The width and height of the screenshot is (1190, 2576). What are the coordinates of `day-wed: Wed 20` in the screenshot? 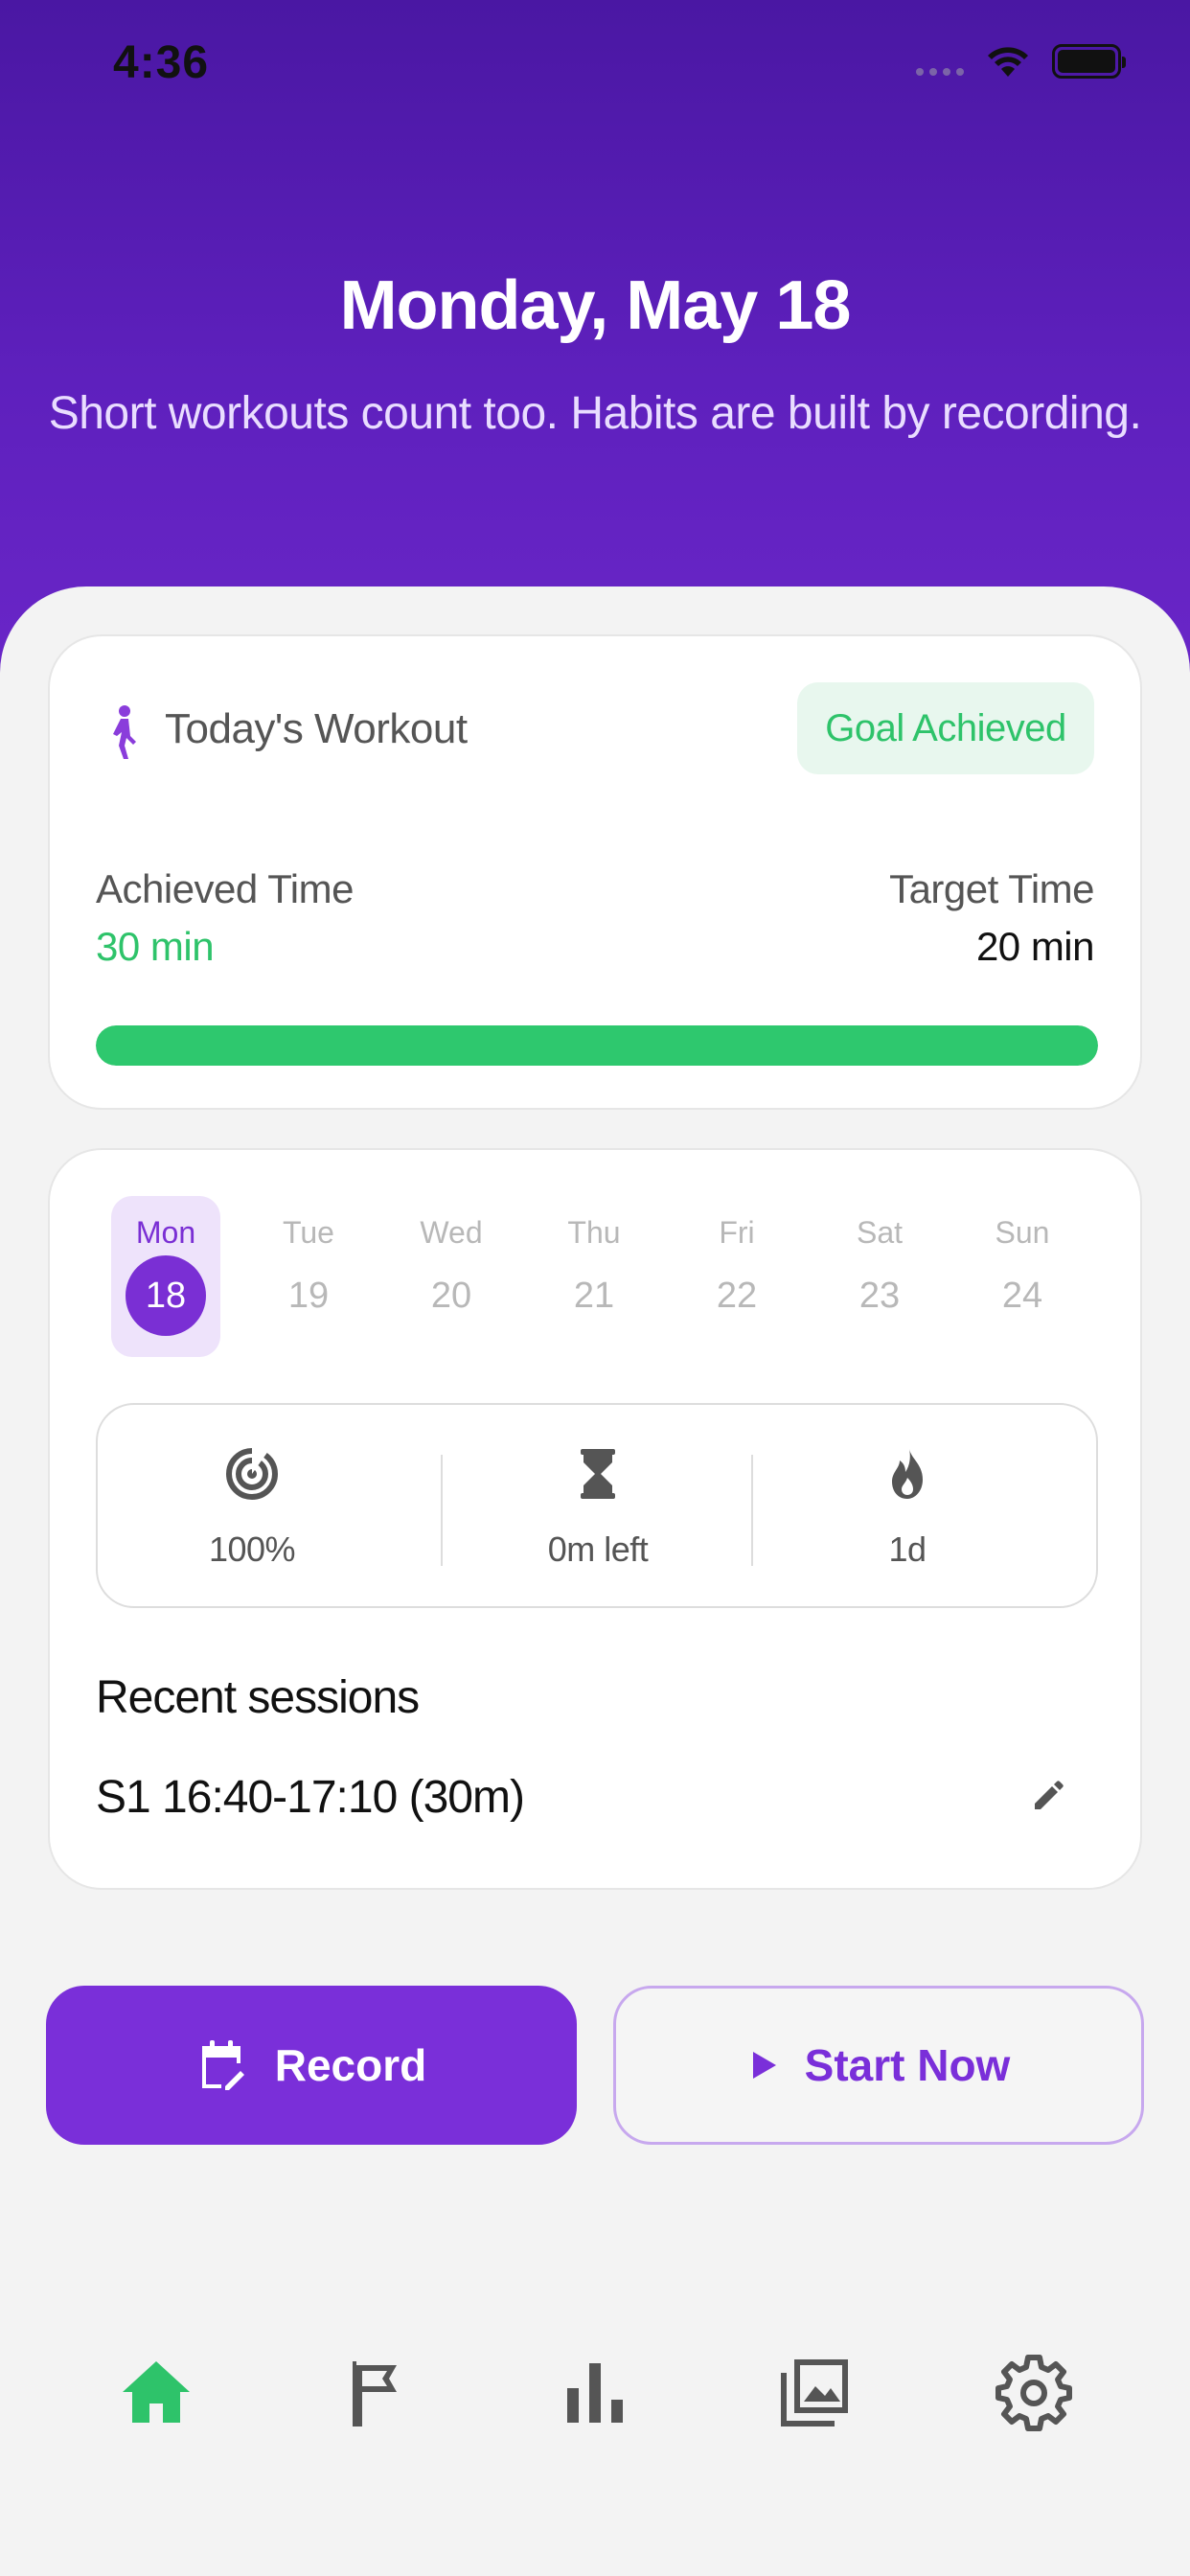 It's located at (452, 1276).